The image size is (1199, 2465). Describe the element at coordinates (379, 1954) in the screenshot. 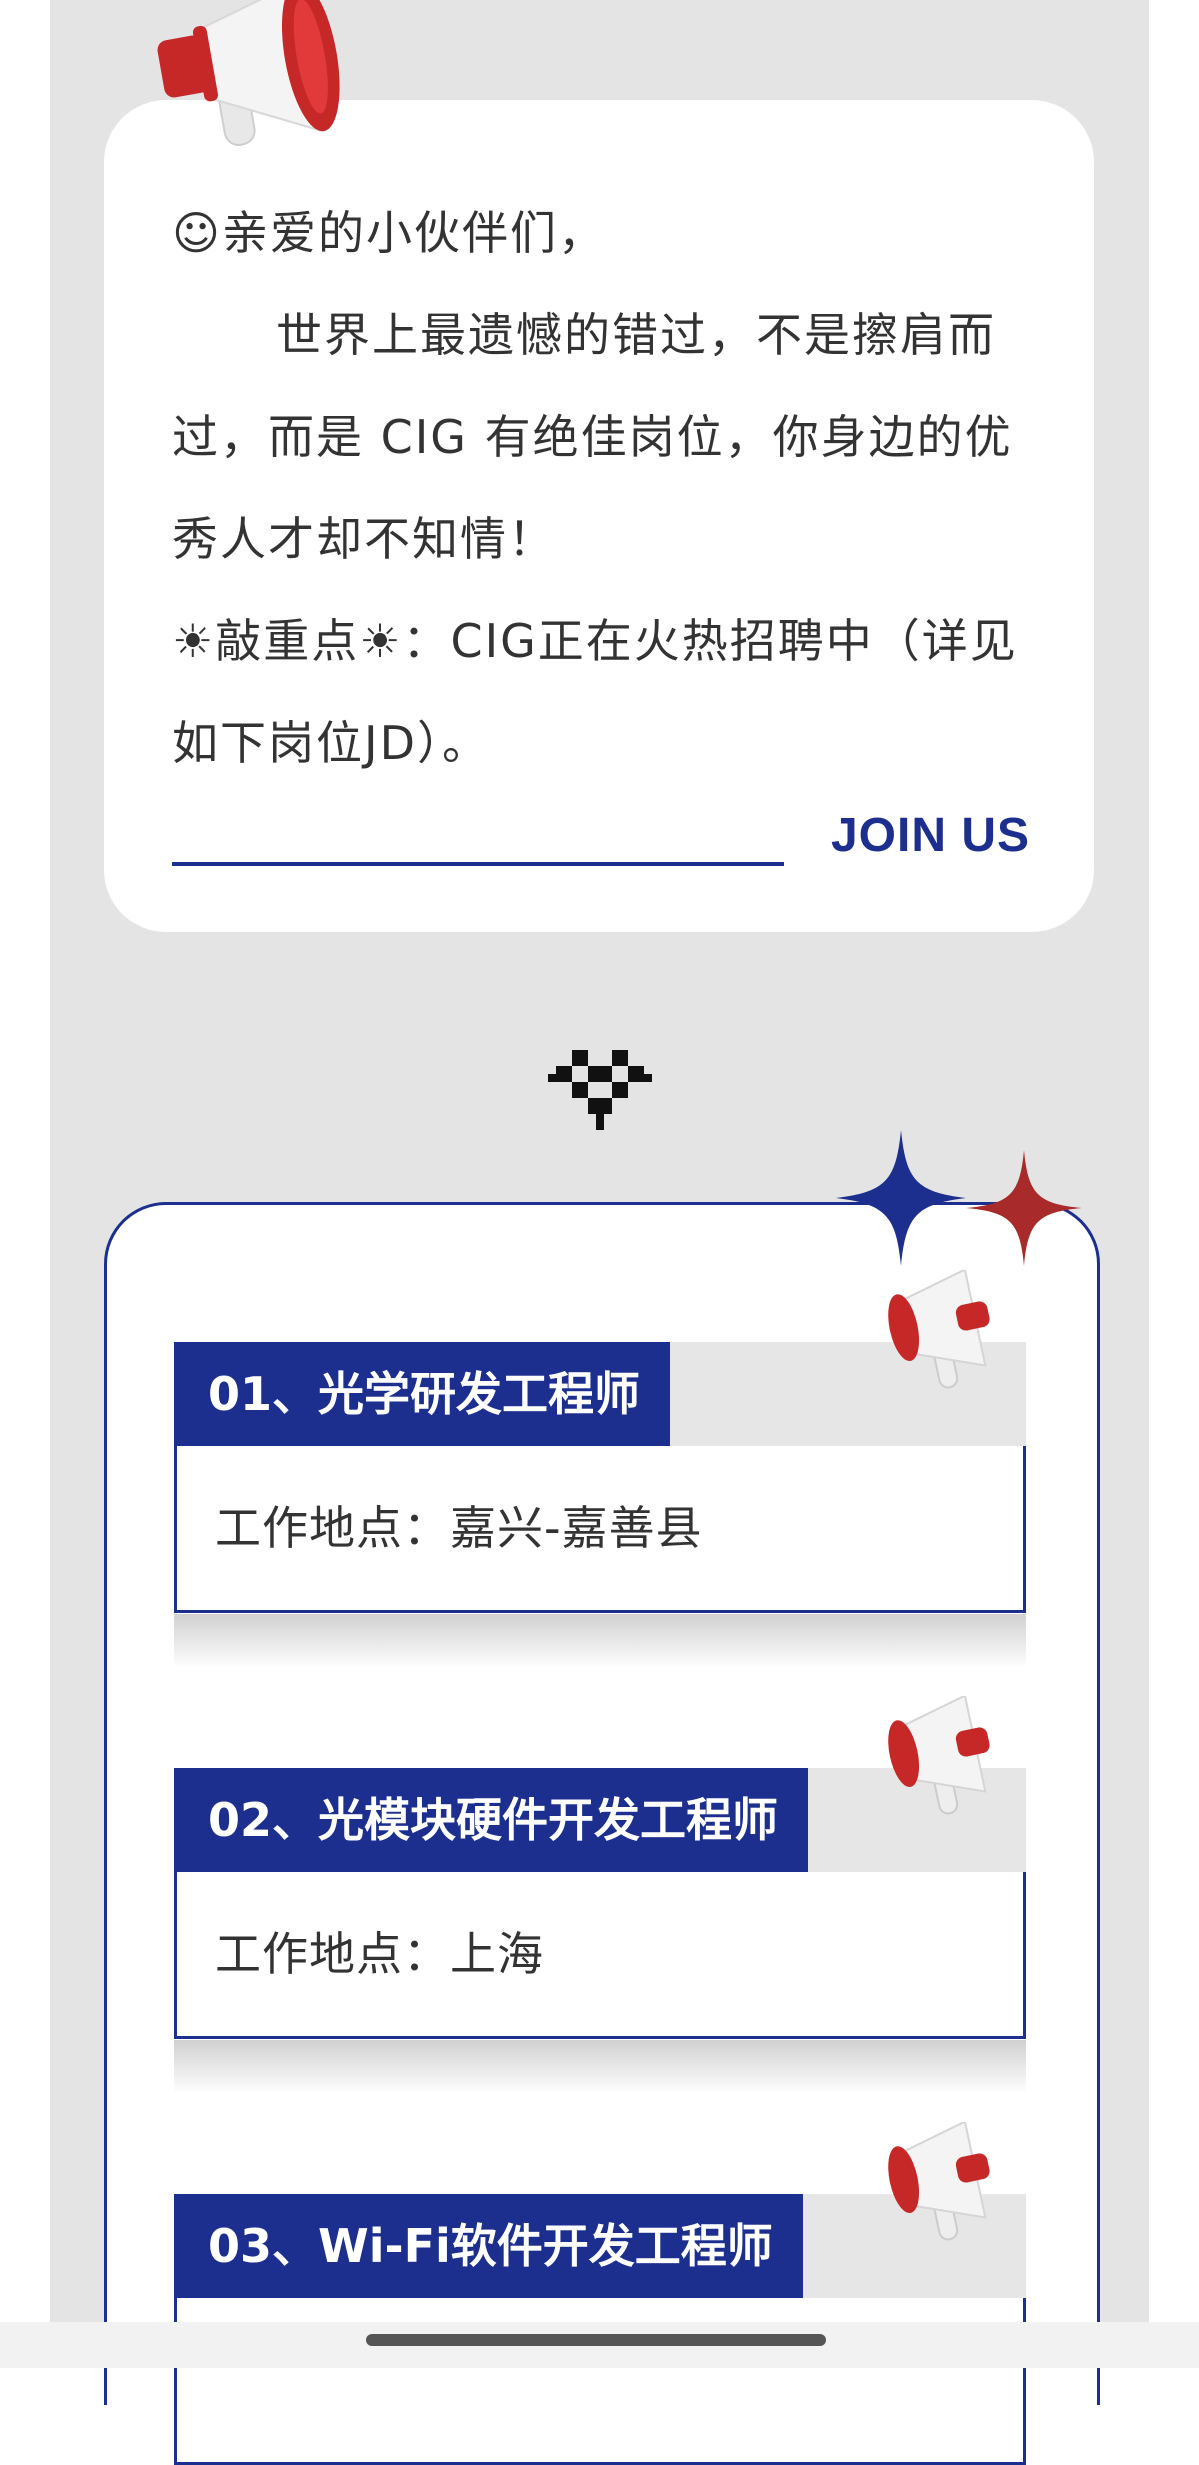

I see `job-location: 工作地点：上海` at that location.